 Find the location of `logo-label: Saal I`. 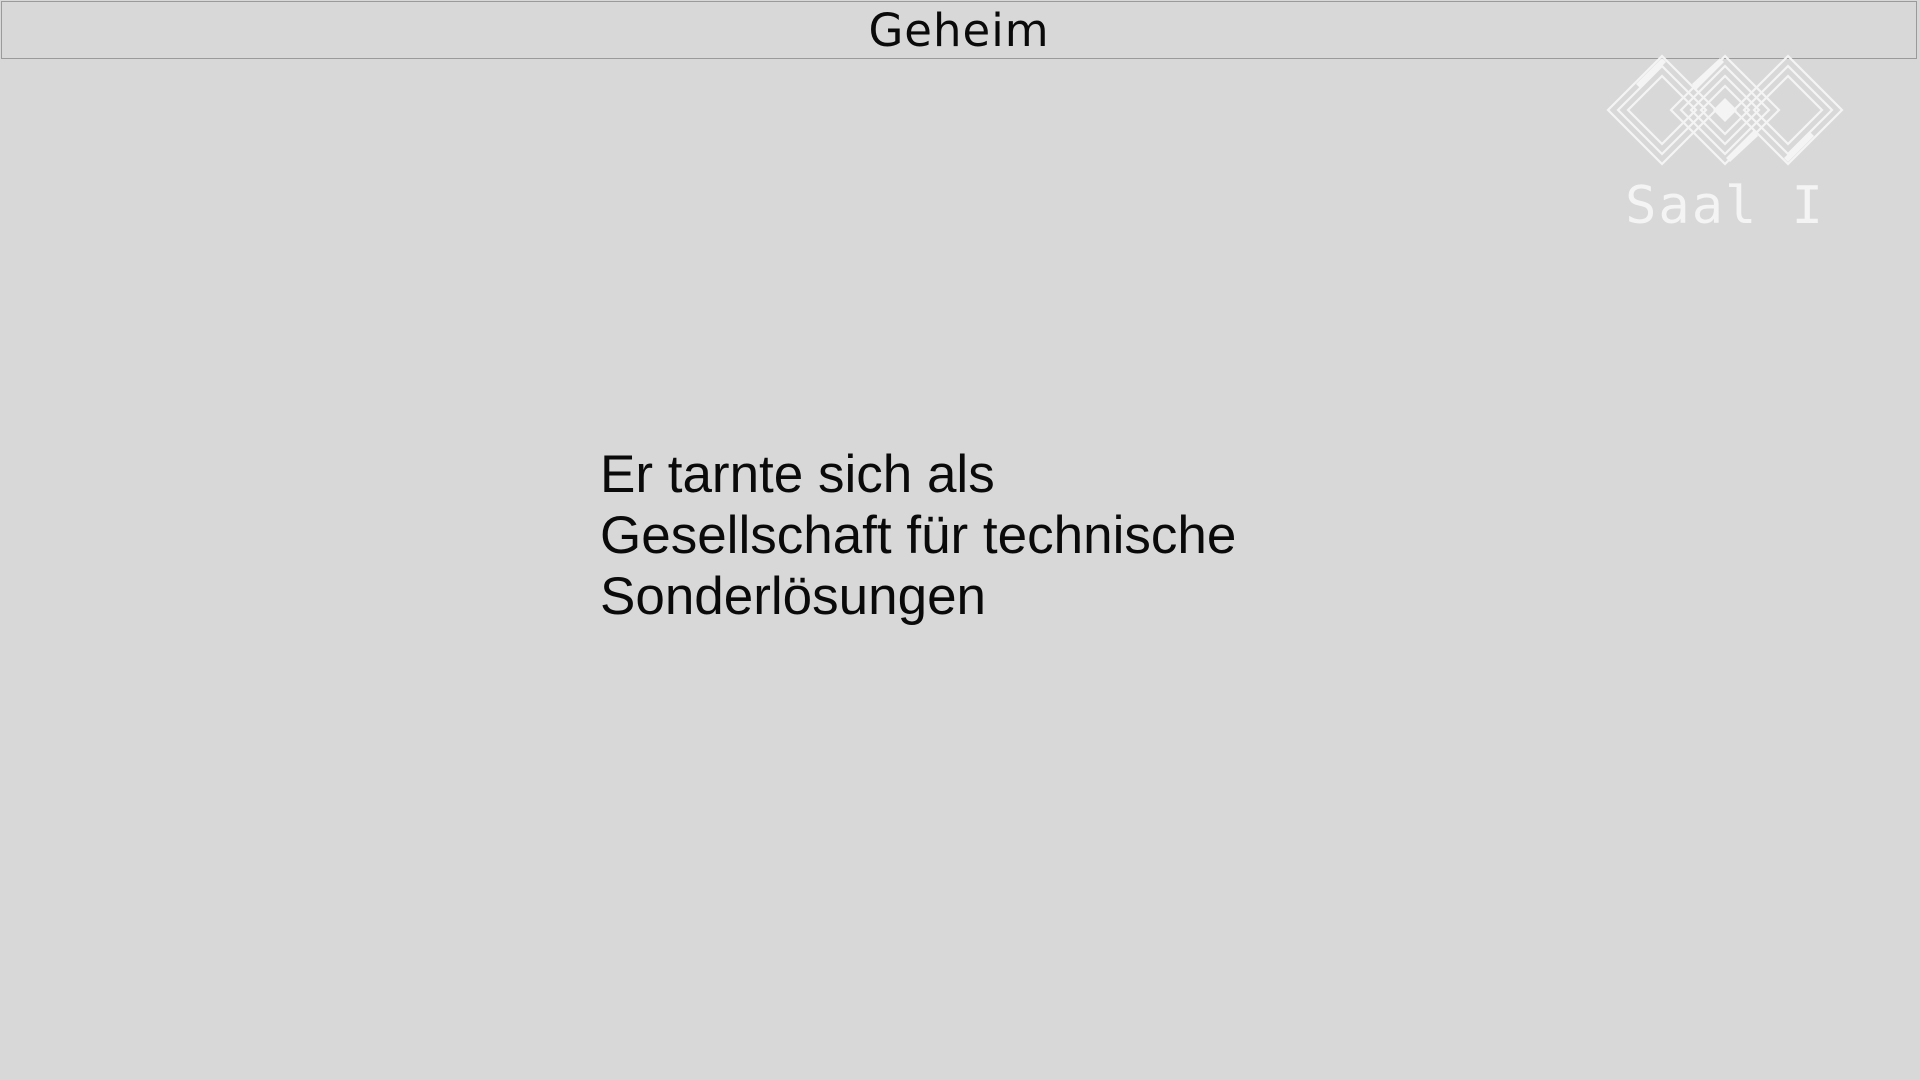

logo-label: Saal I is located at coordinates (1725, 206).